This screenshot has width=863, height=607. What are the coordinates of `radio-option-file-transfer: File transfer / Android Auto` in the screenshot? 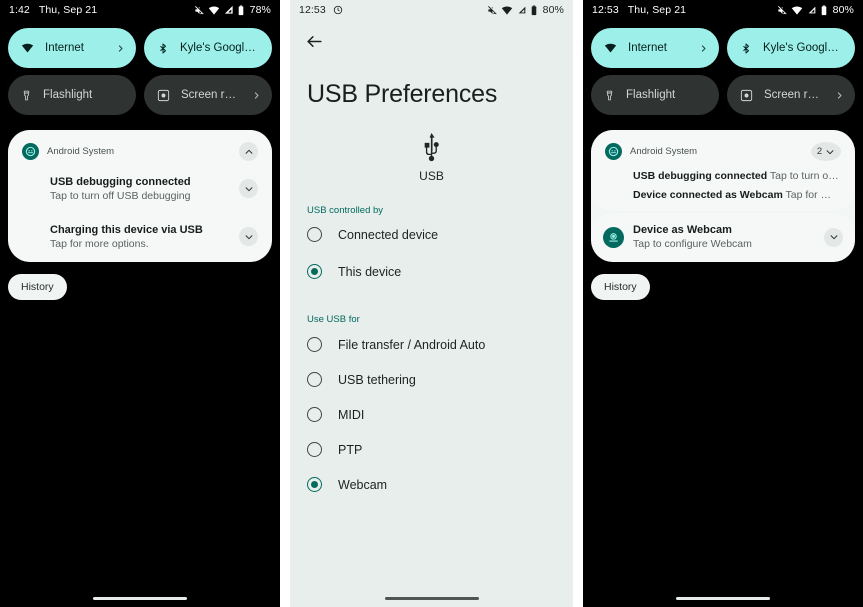 It's located at (431, 343).